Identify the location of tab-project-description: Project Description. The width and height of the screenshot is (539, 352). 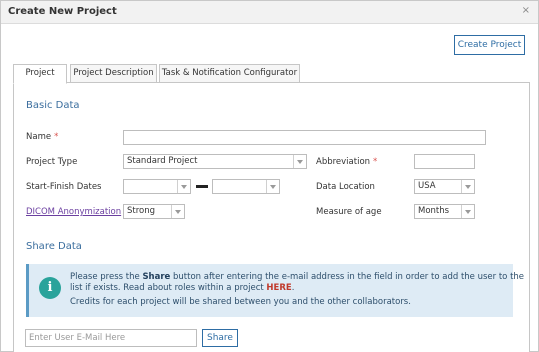
(113, 73).